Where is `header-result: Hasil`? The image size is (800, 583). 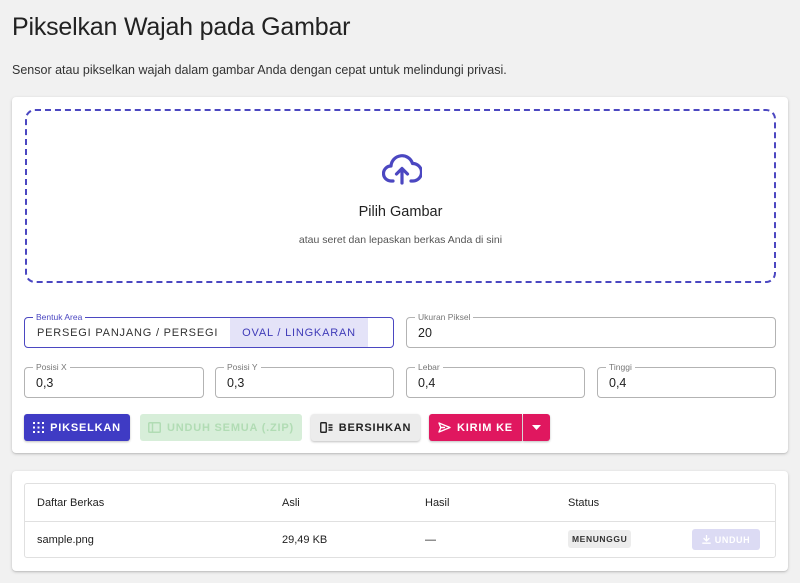
header-result: Hasil is located at coordinates (437, 503).